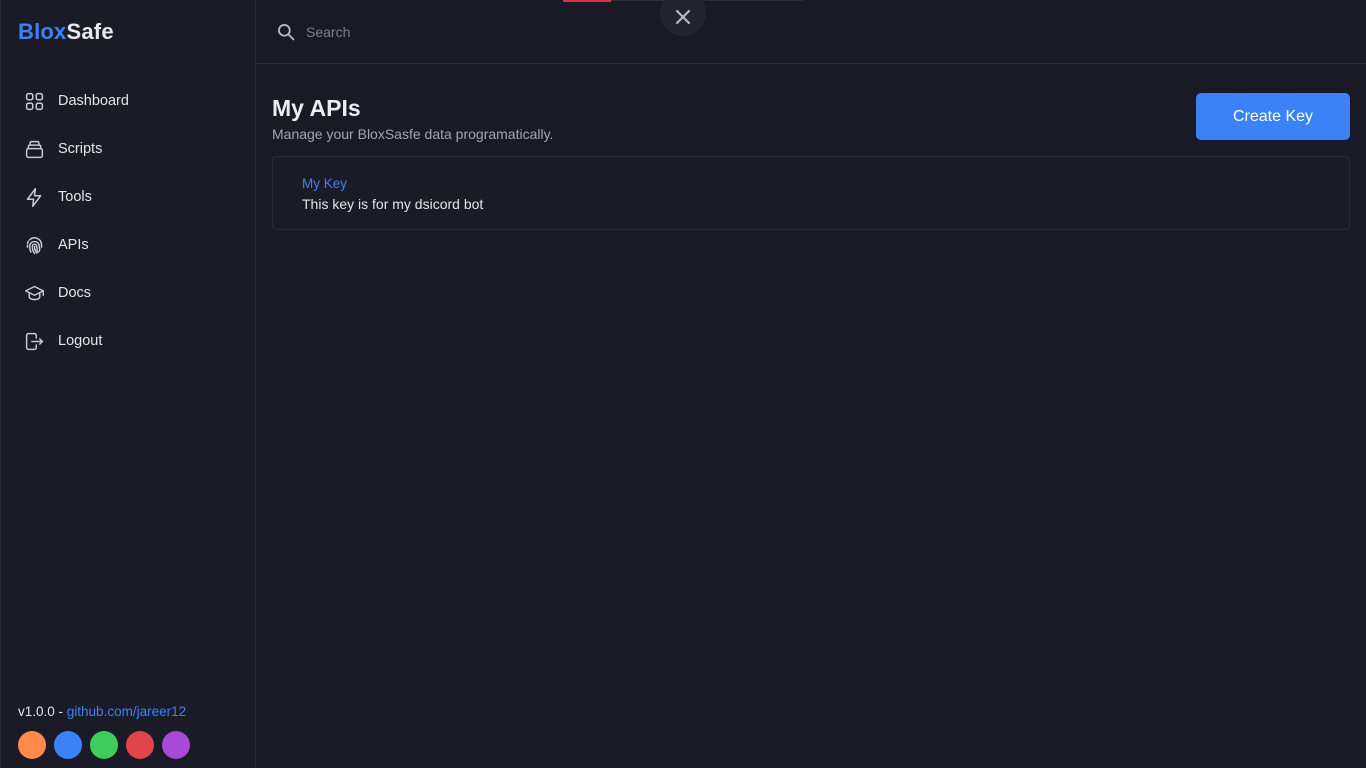 The width and height of the screenshot is (1366, 768). What do you see at coordinates (128, 149) in the screenshot?
I see `sidebar-item-scripts: Scripts` at bounding box center [128, 149].